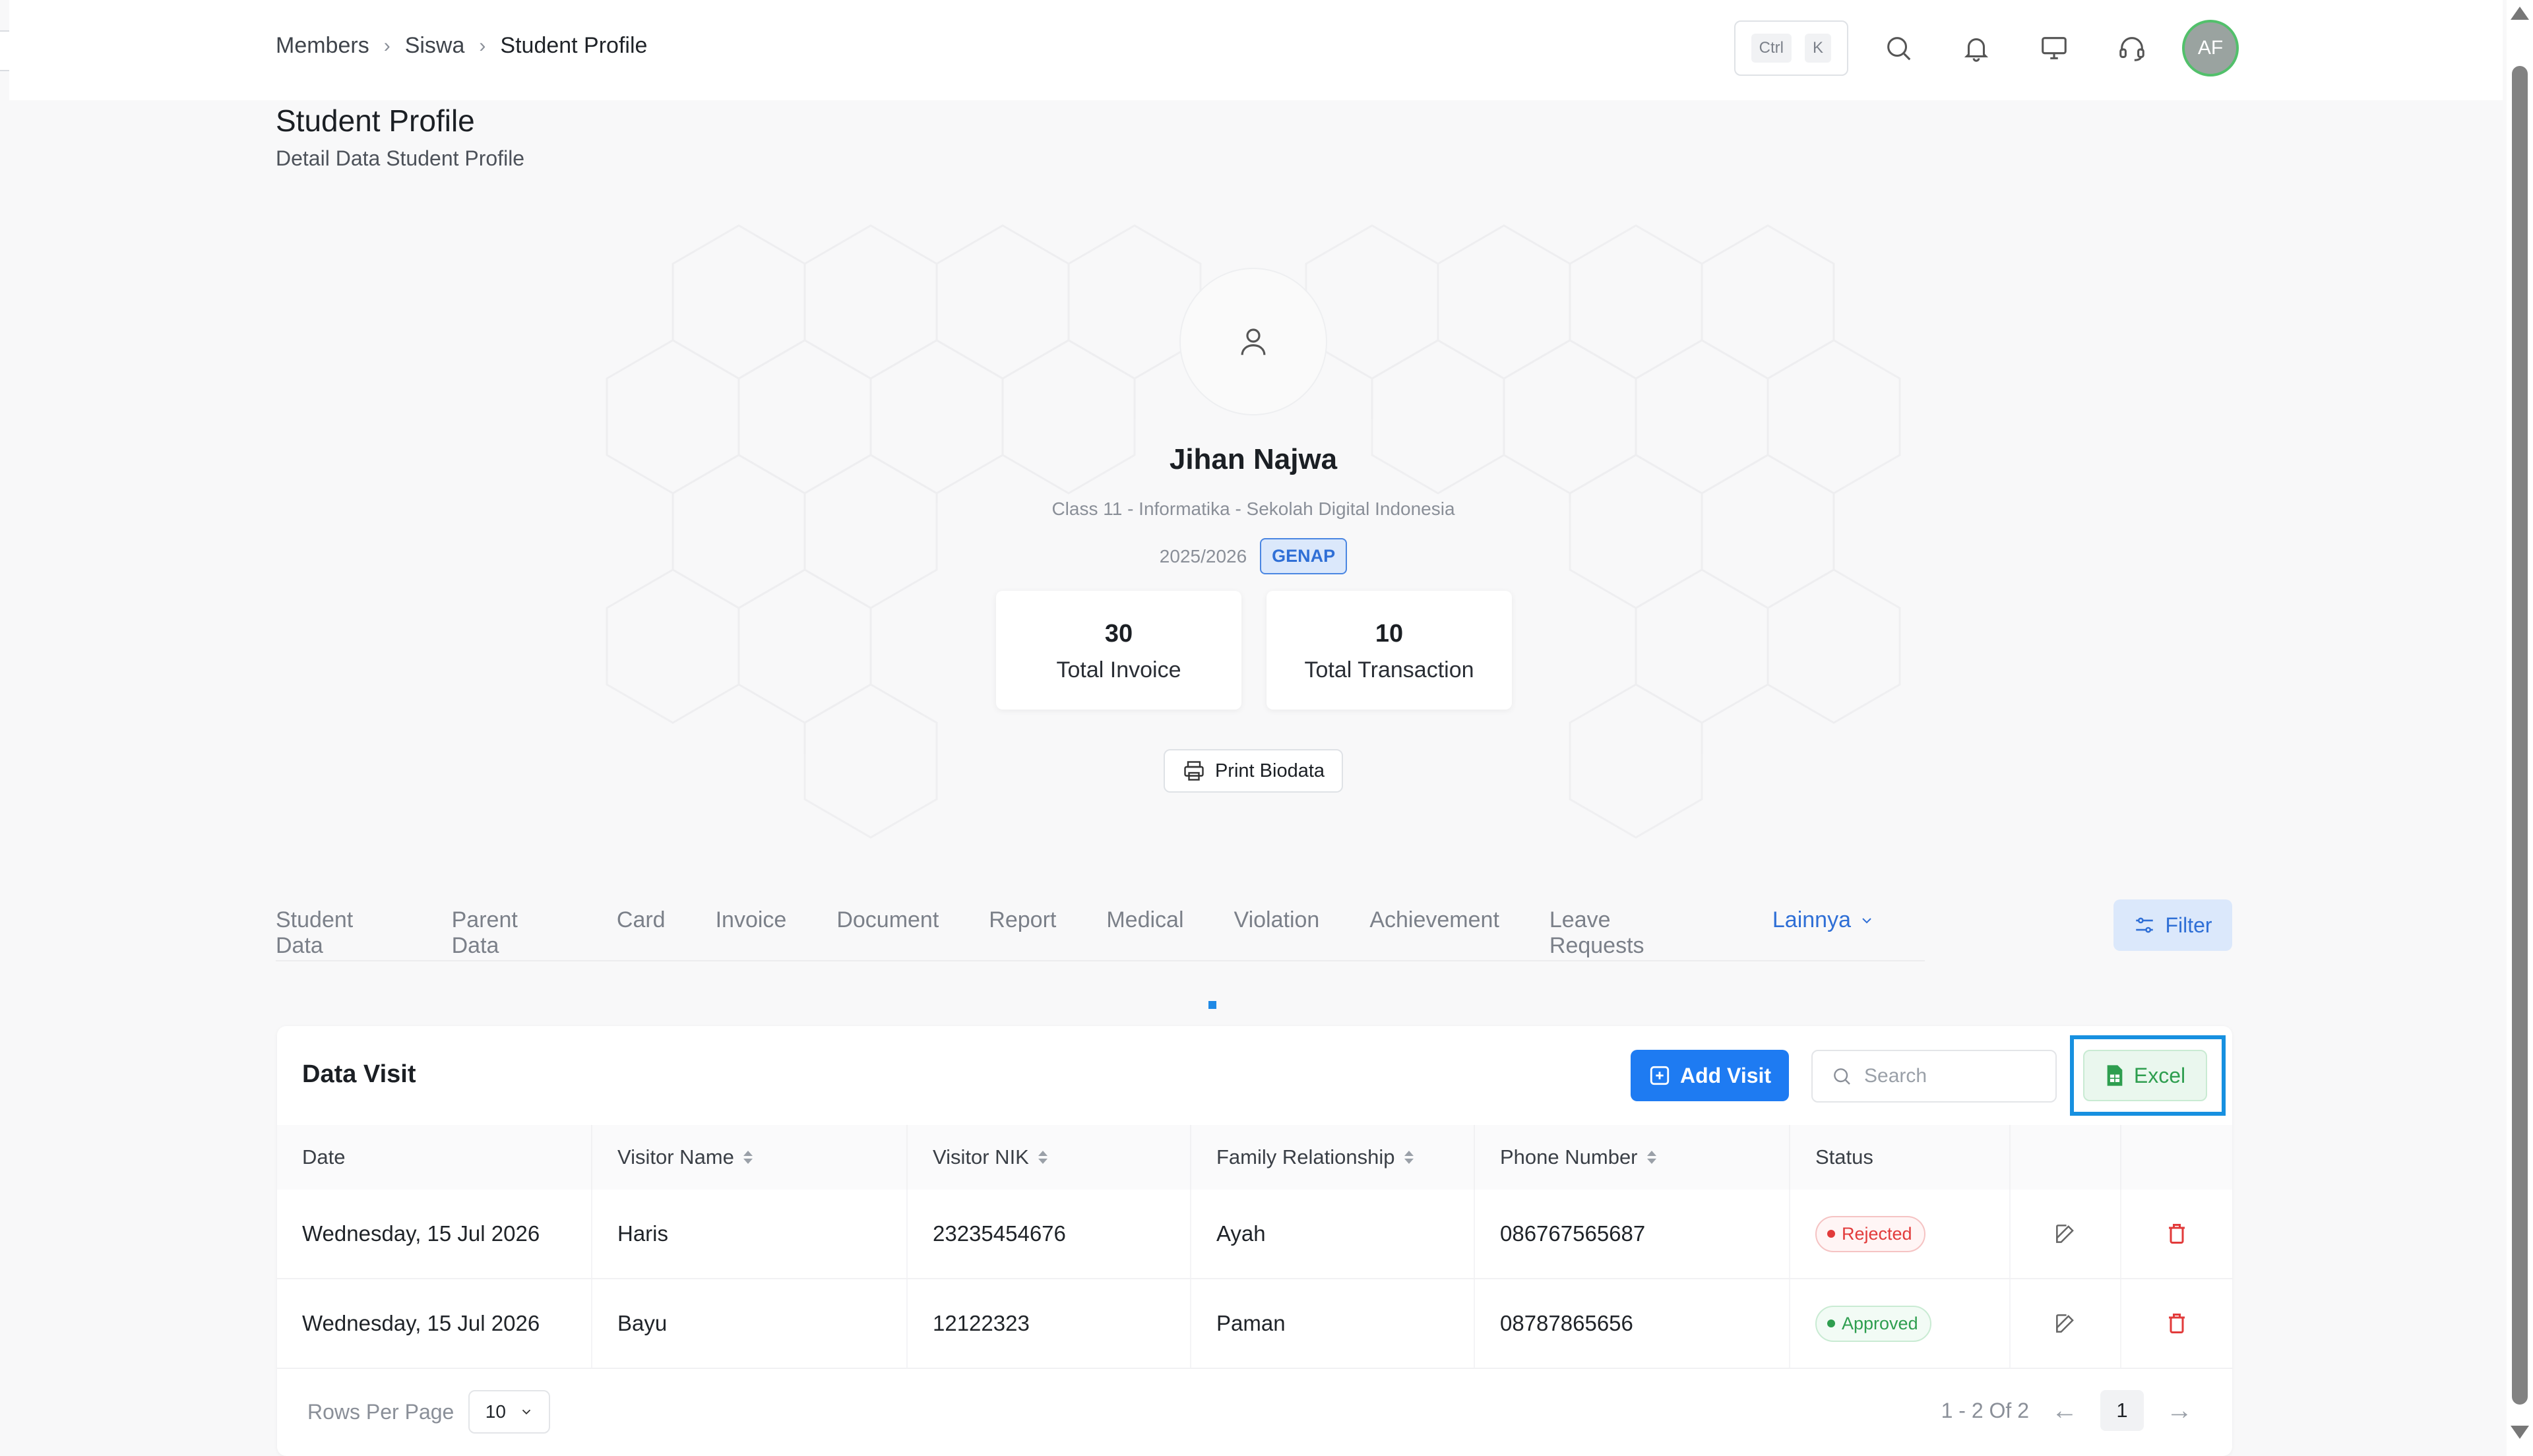  I want to click on tab-more-label: Lainnya, so click(1811, 919).